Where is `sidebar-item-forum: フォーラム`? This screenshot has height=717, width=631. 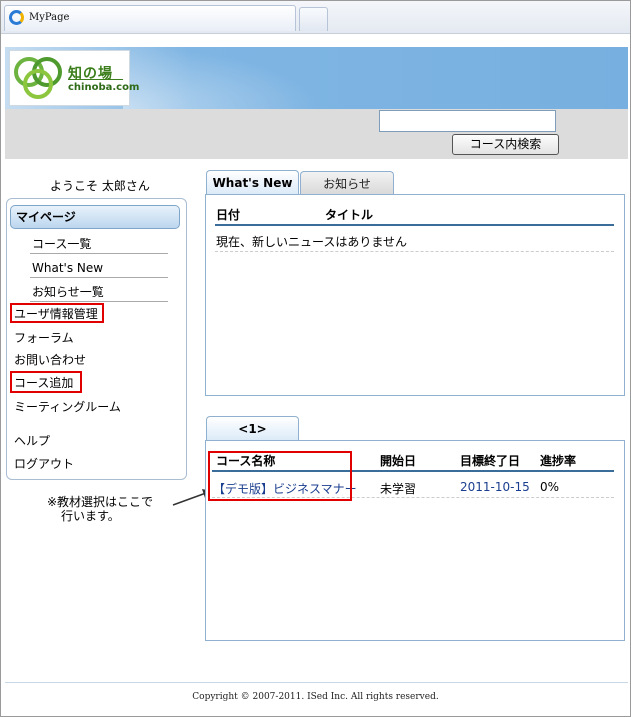
sidebar-item-forum: フォーラム is located at coordinates (44, 337).